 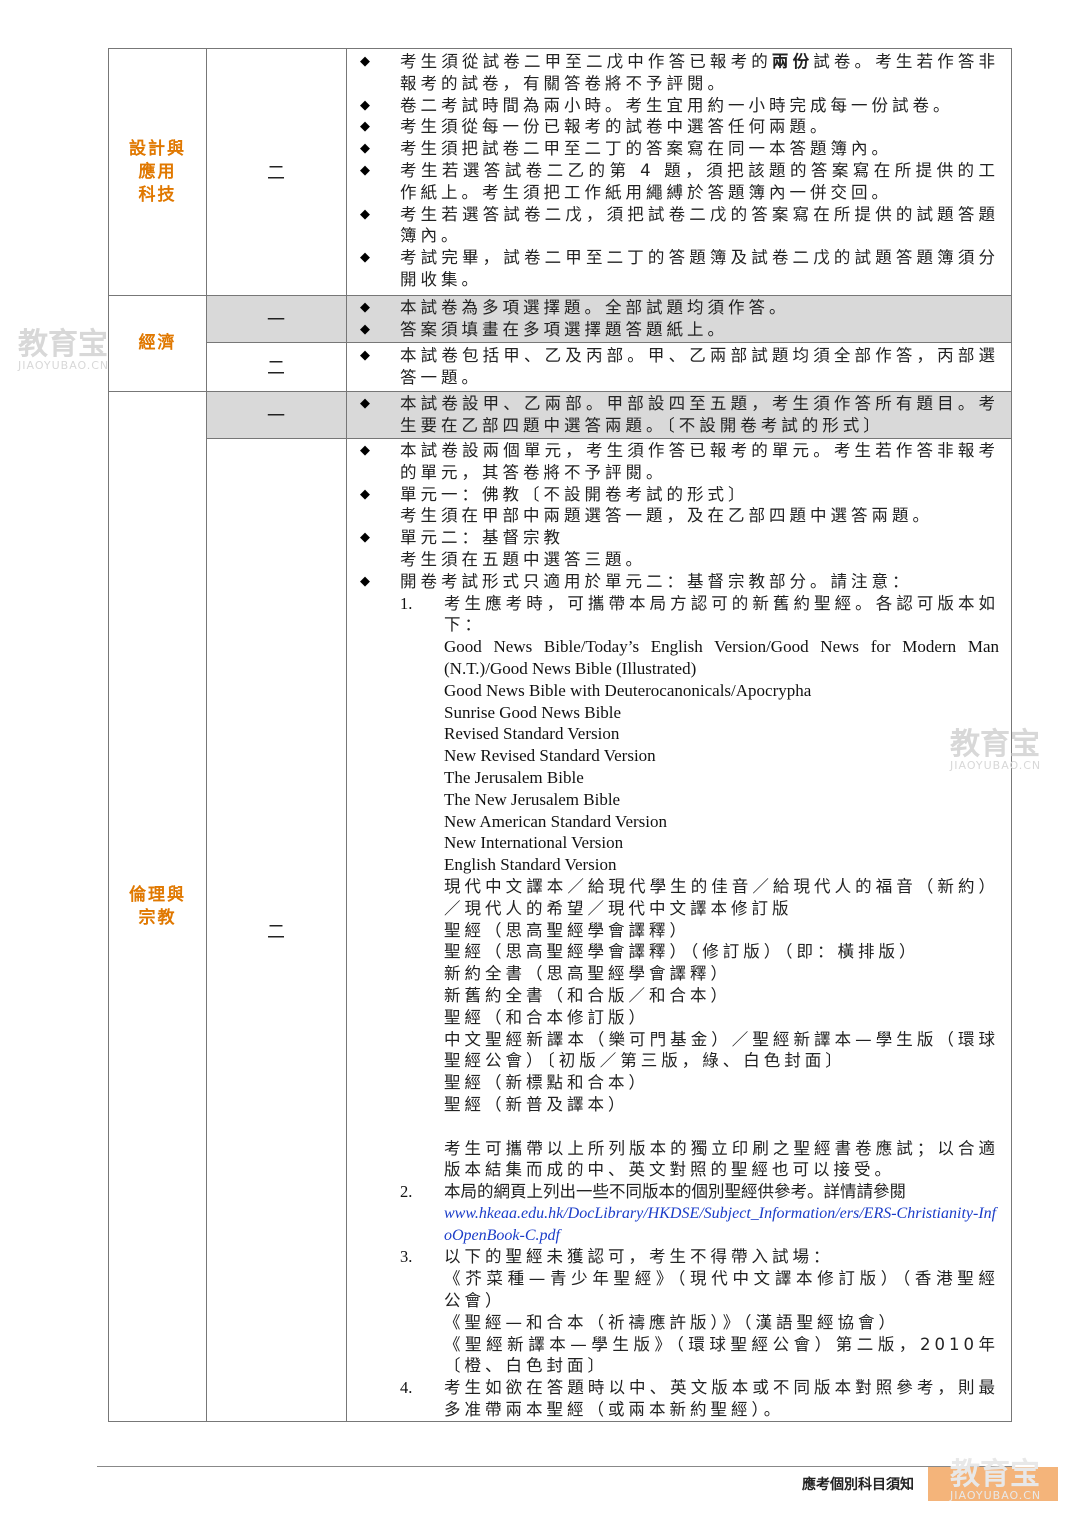 What do you see at coordinates (858, 1485) in the screenshot?
I see `footer-title: 應考個別科目須知` at bounding box center [858, 1485].